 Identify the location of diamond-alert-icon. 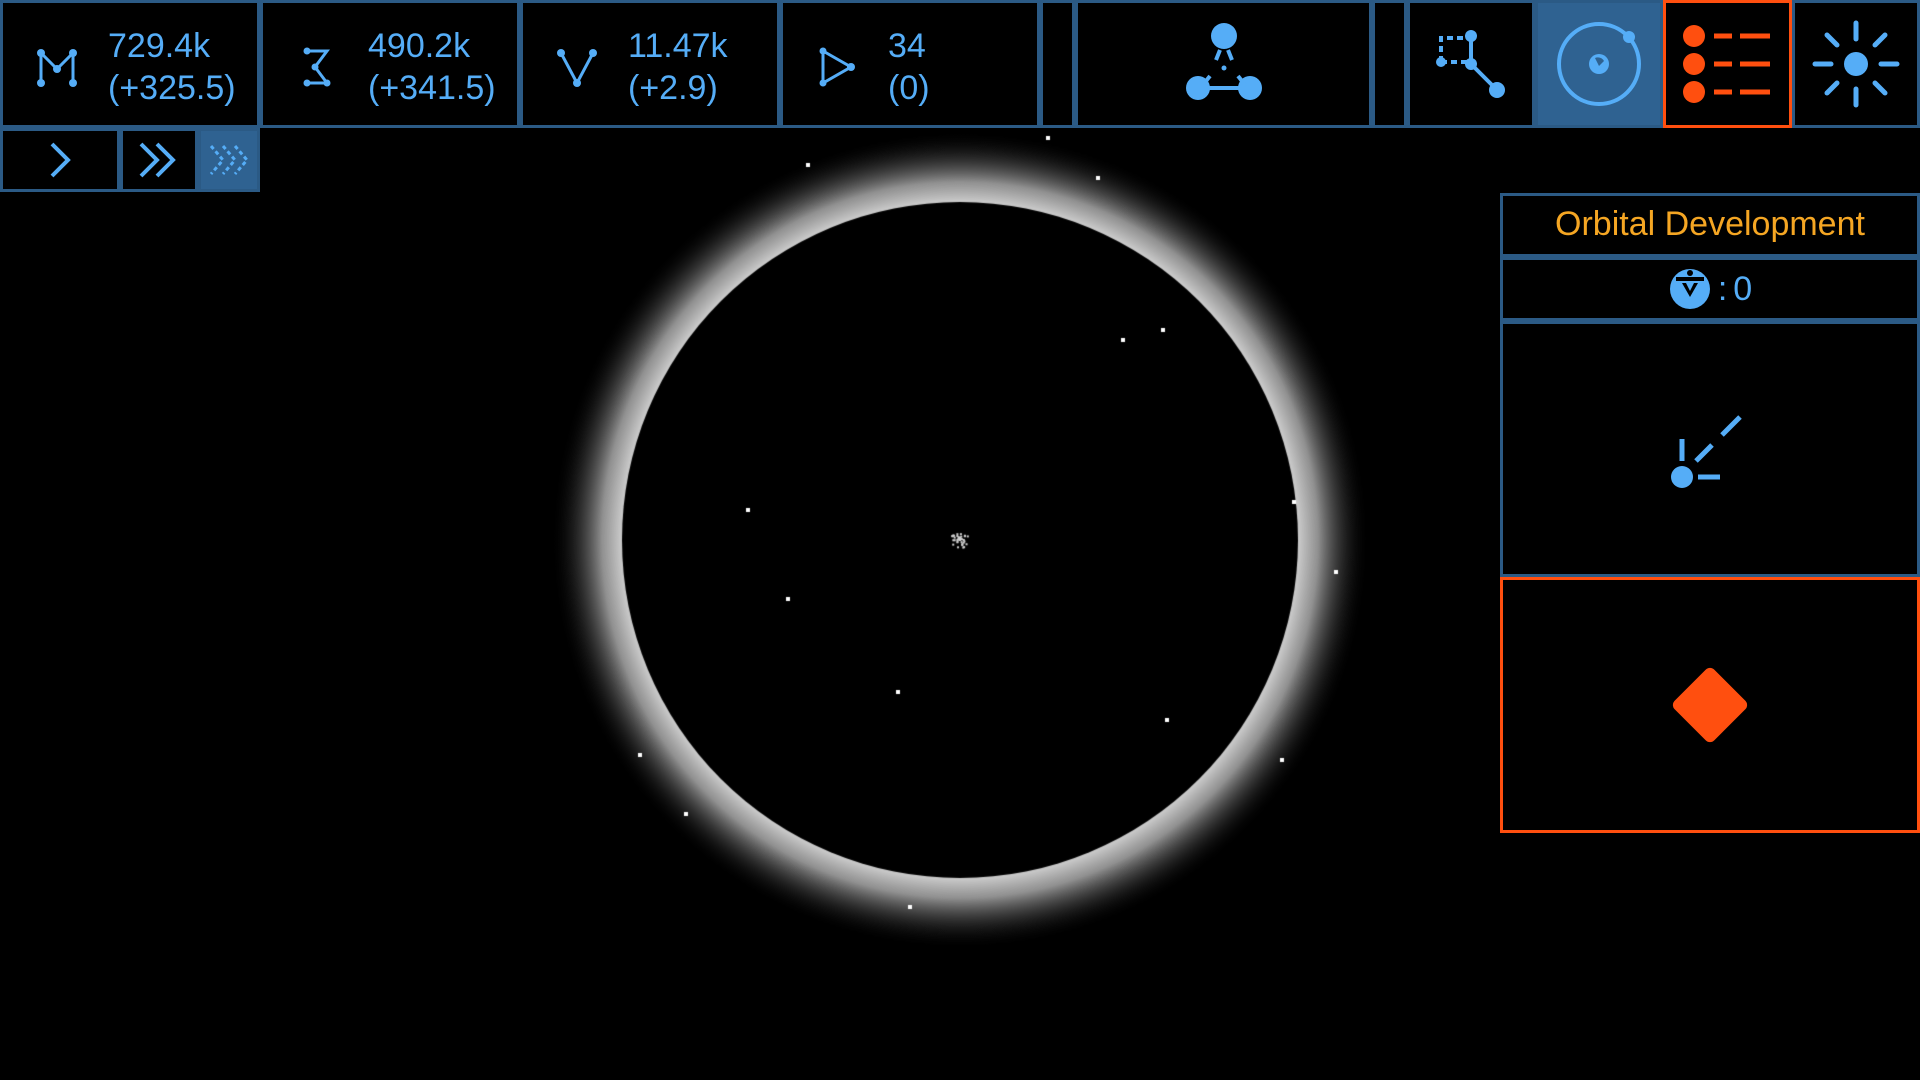
(1710, 705).